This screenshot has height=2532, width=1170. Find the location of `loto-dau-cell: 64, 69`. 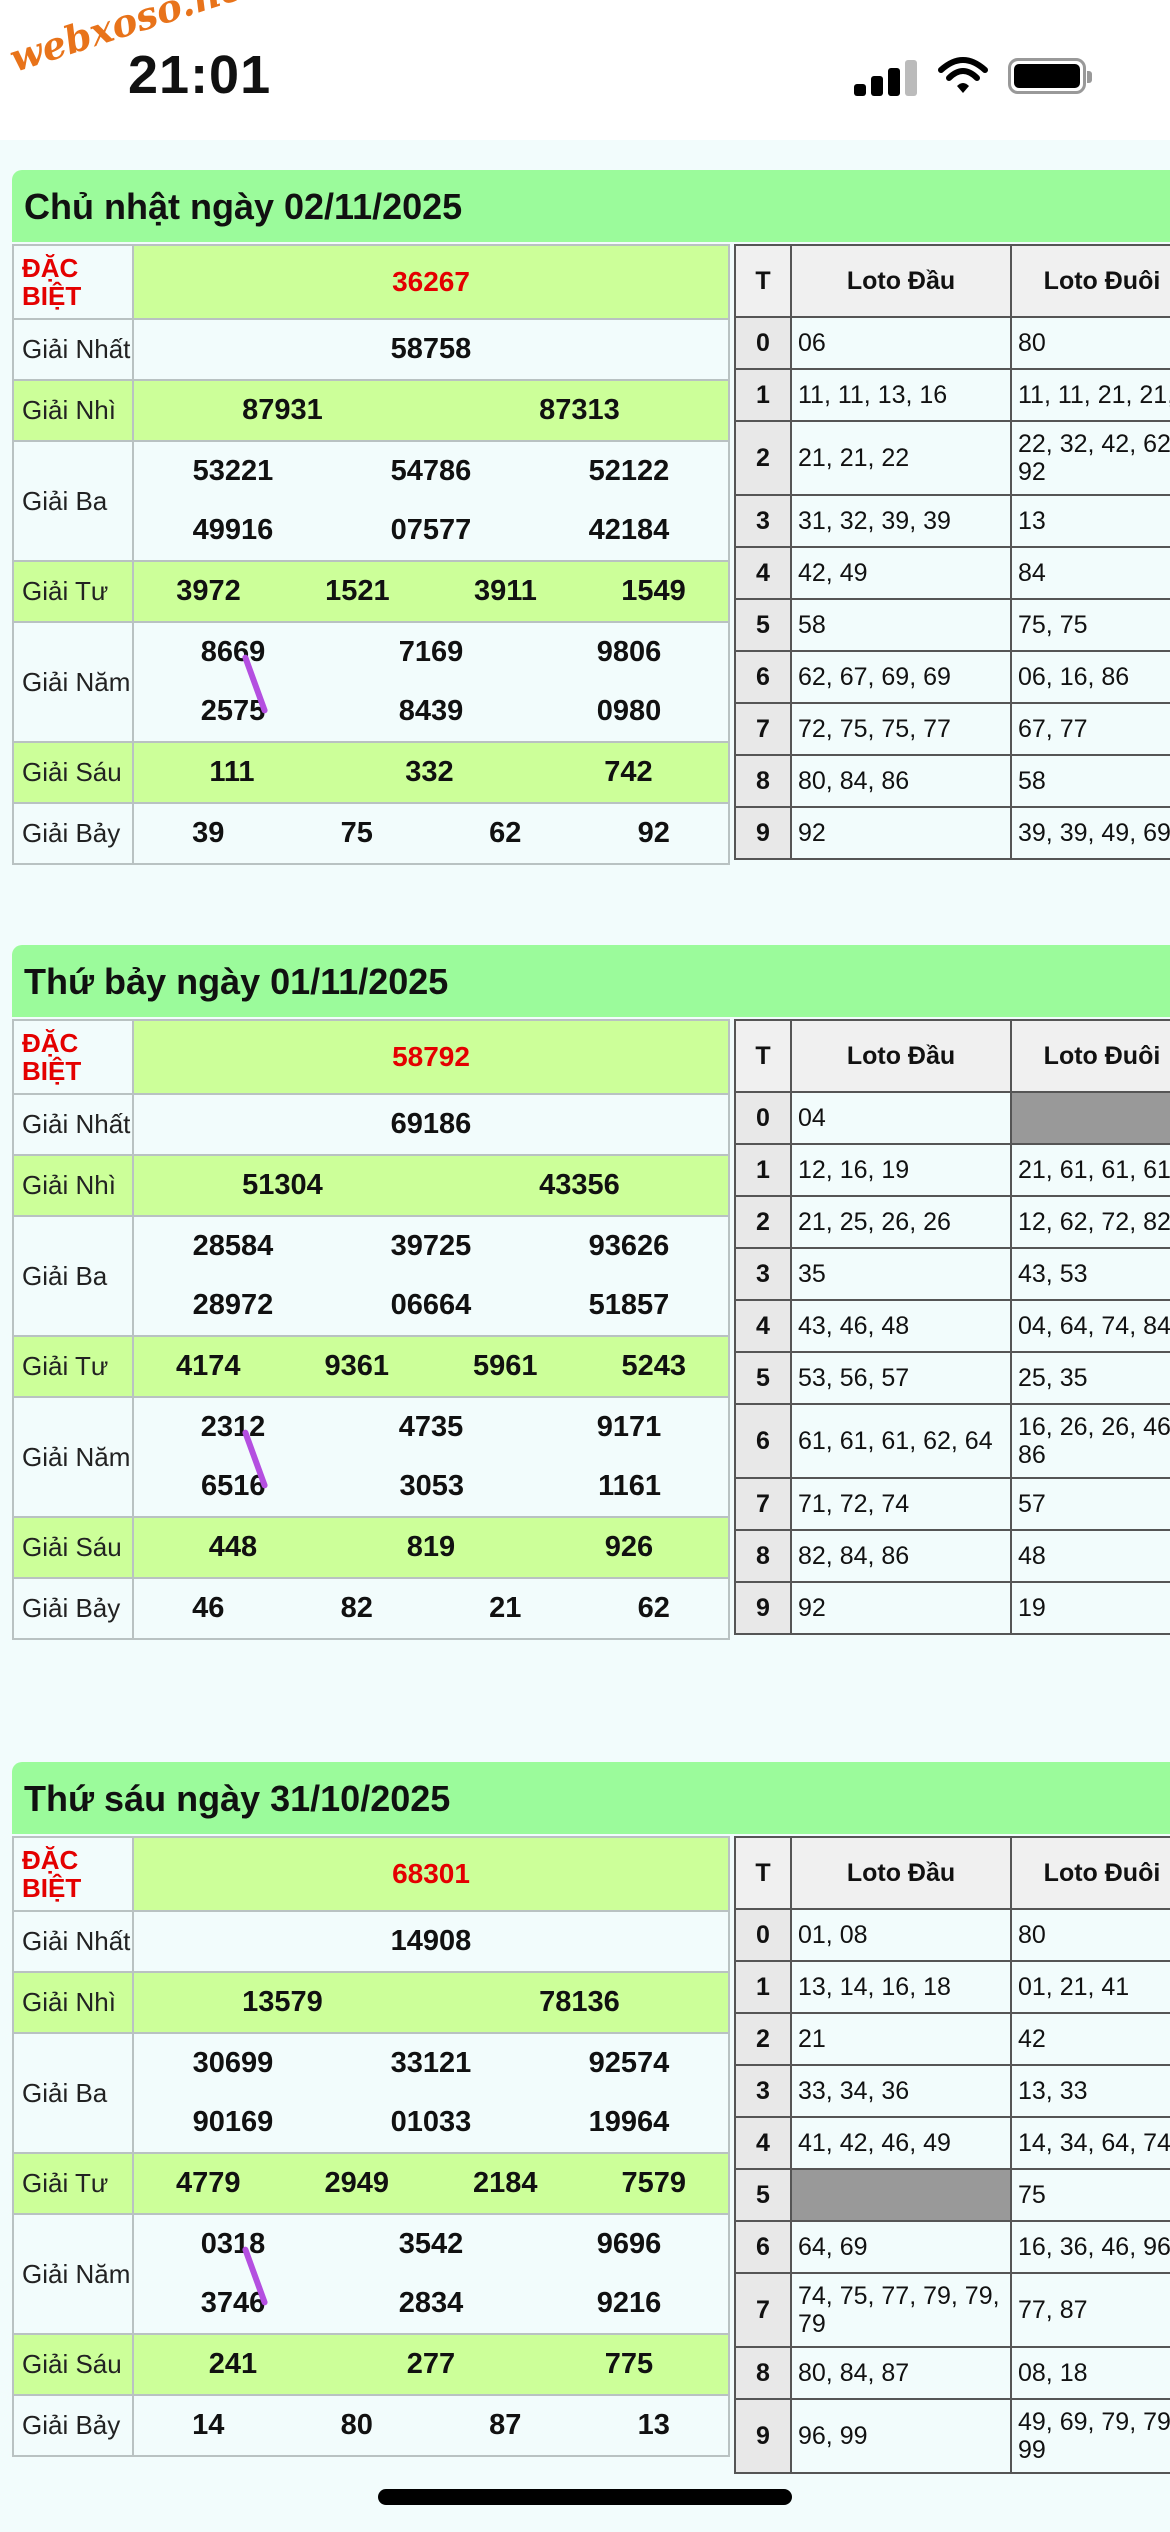

loto-dau-cell: 64, 69 is located at coordinates (901, 2247).